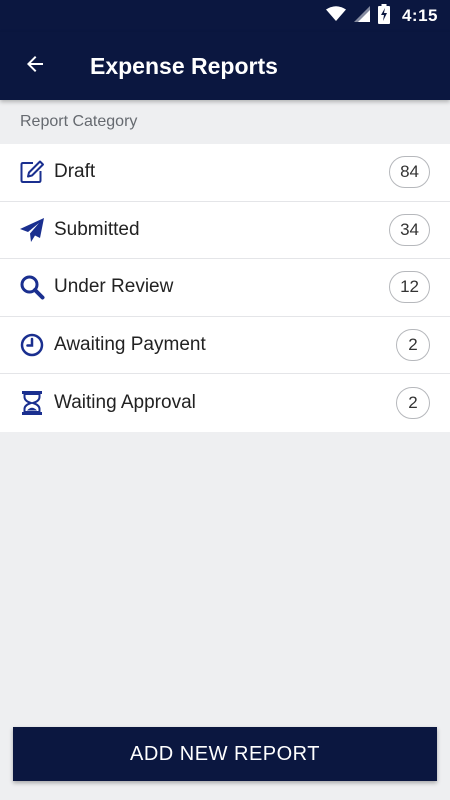 This screenshot has height=800, width=450. I want to click on add-new-report-button: ADD NEW REPORT, so click(225, 754).